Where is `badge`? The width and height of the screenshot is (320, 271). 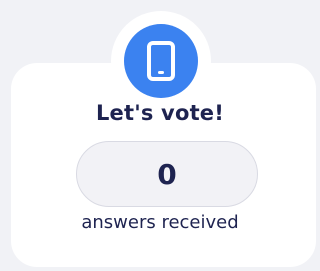 badge is located at coordinates (161, 61).